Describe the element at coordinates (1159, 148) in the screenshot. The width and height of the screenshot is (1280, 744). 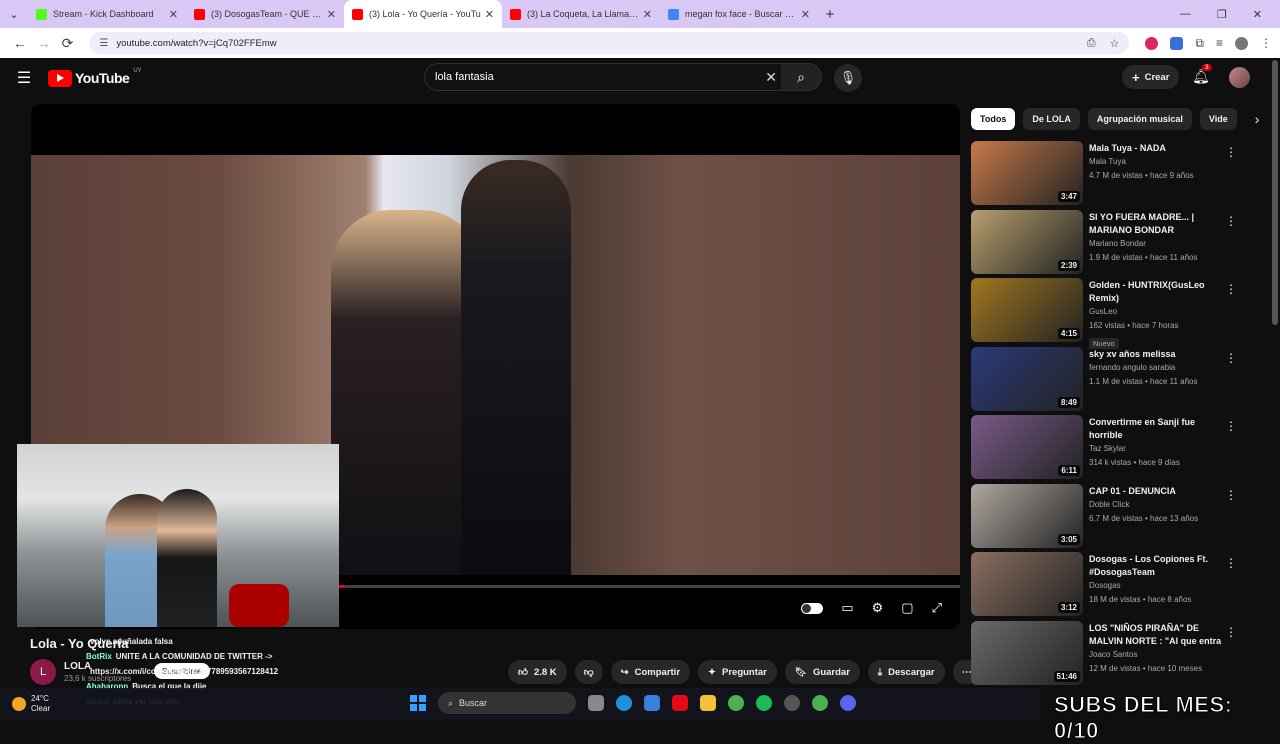
I see `video-title: Mala Tuya - NADA` at that location.